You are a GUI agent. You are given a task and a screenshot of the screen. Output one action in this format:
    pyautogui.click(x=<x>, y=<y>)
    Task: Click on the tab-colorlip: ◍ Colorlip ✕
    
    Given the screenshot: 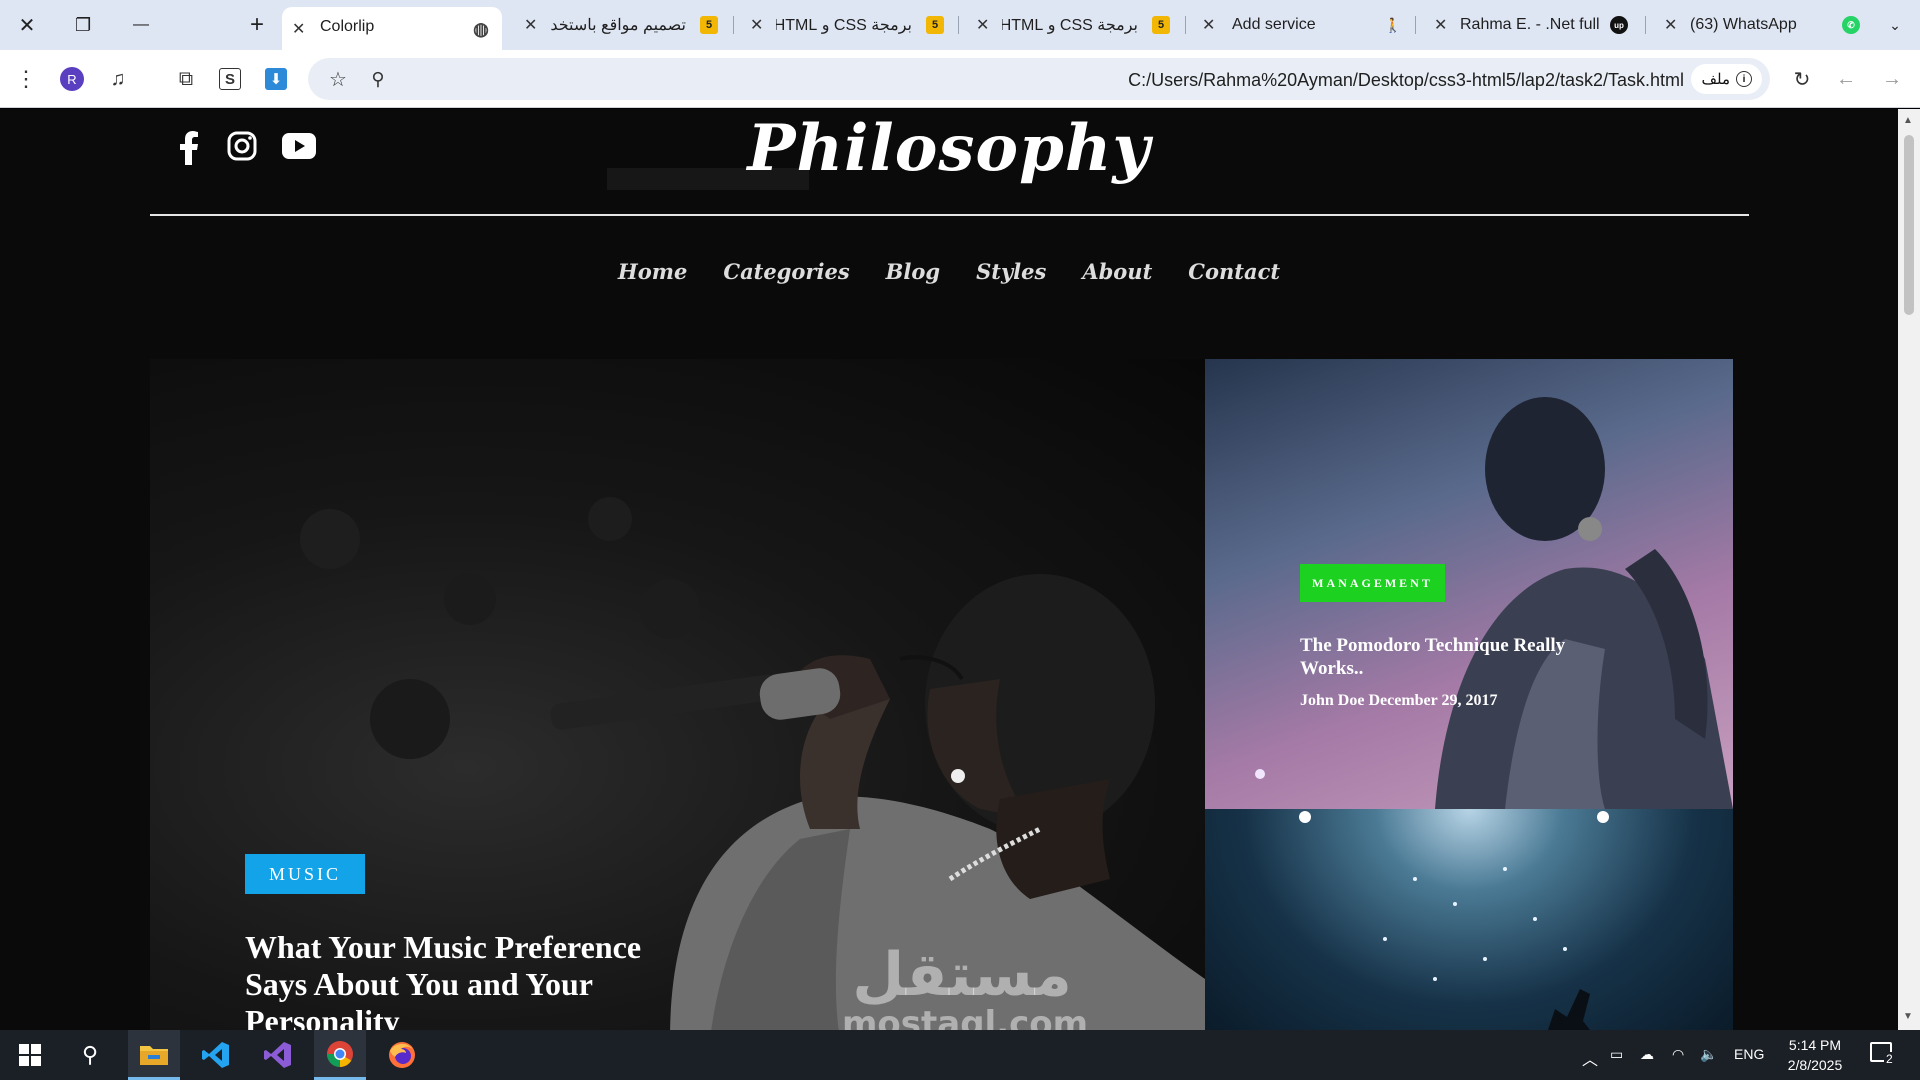 What is the action you would take?
    pyautogui.click(x=392, y=28)
    